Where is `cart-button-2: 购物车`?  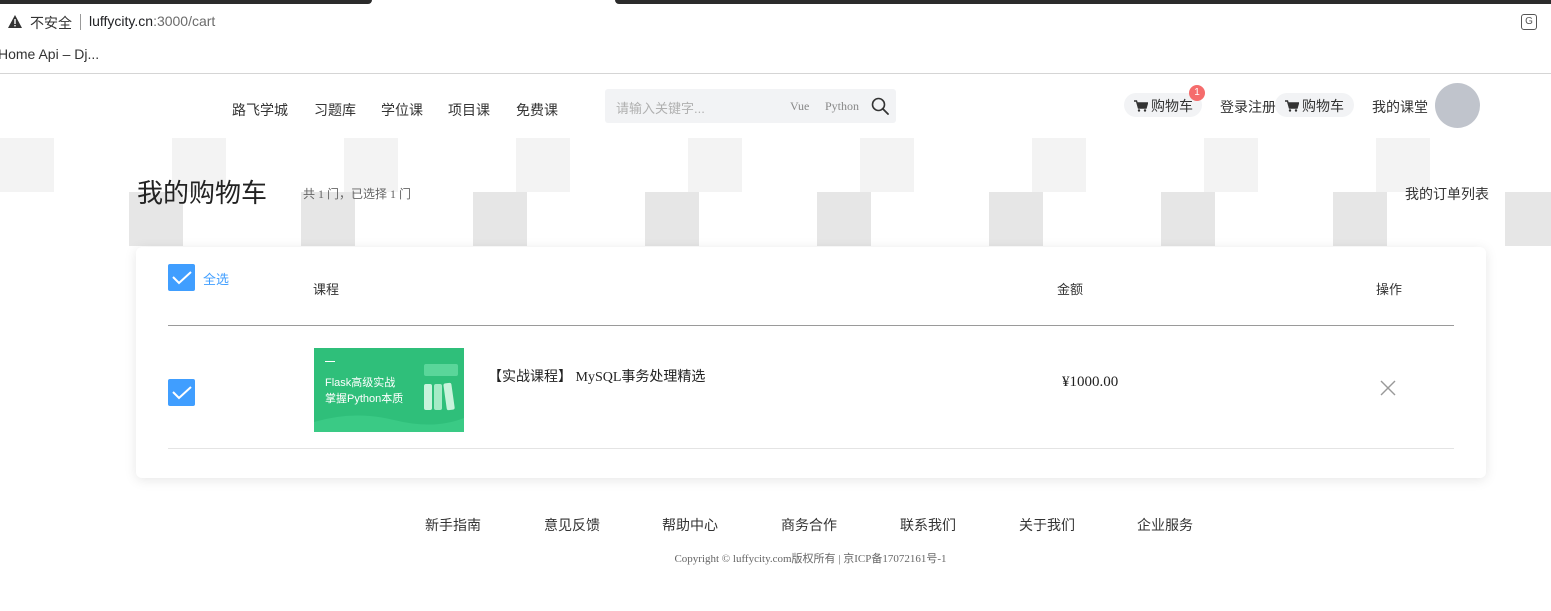
cart-button-2: 购物车 is located at coordinates (1314, 105).